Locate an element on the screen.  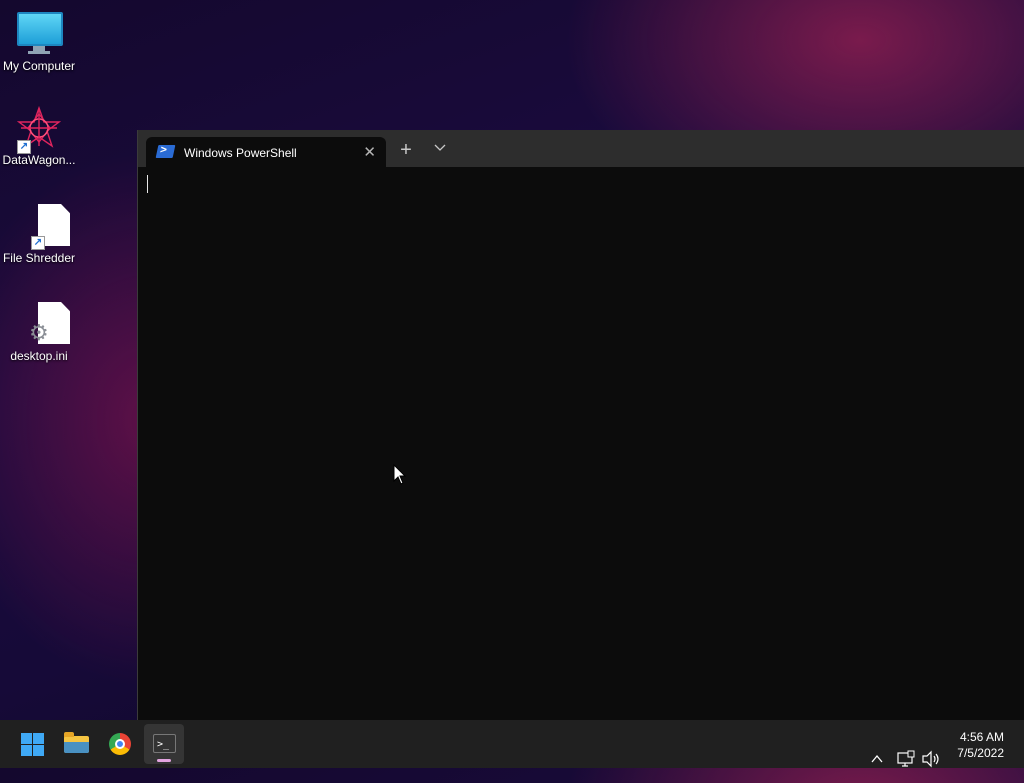
windows-start-icon is located at coordinates (32, 744).